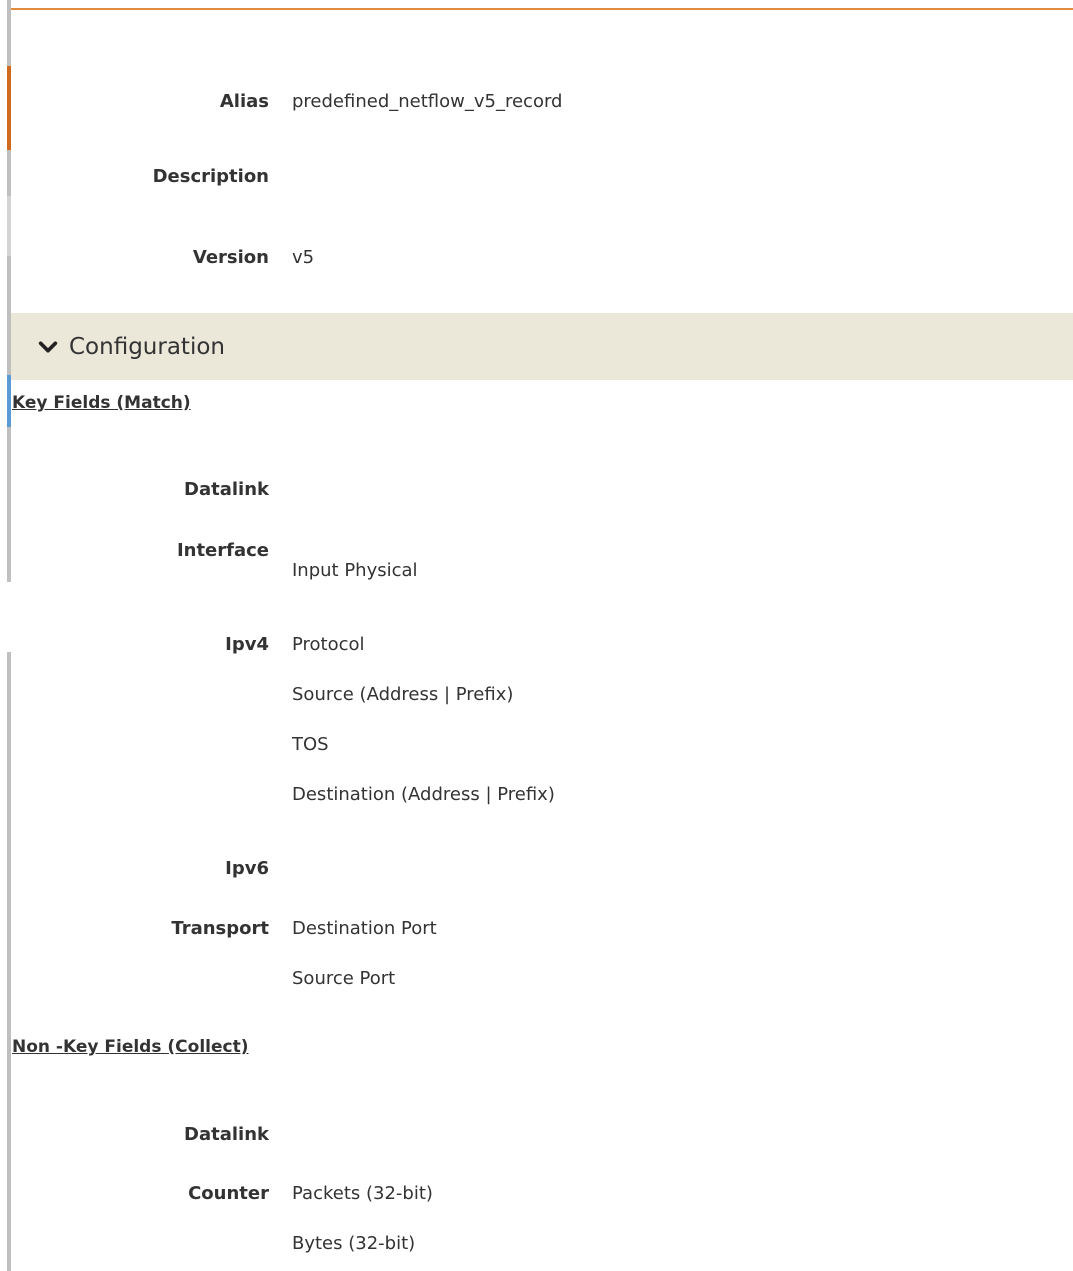 The width and height of the screenshot is (1073, 1271). What do you see at coordinates (101, 403) in the screenshot?
I see `key-fields-heading: Key Fields (Match)` at bounding box center [101, 403].